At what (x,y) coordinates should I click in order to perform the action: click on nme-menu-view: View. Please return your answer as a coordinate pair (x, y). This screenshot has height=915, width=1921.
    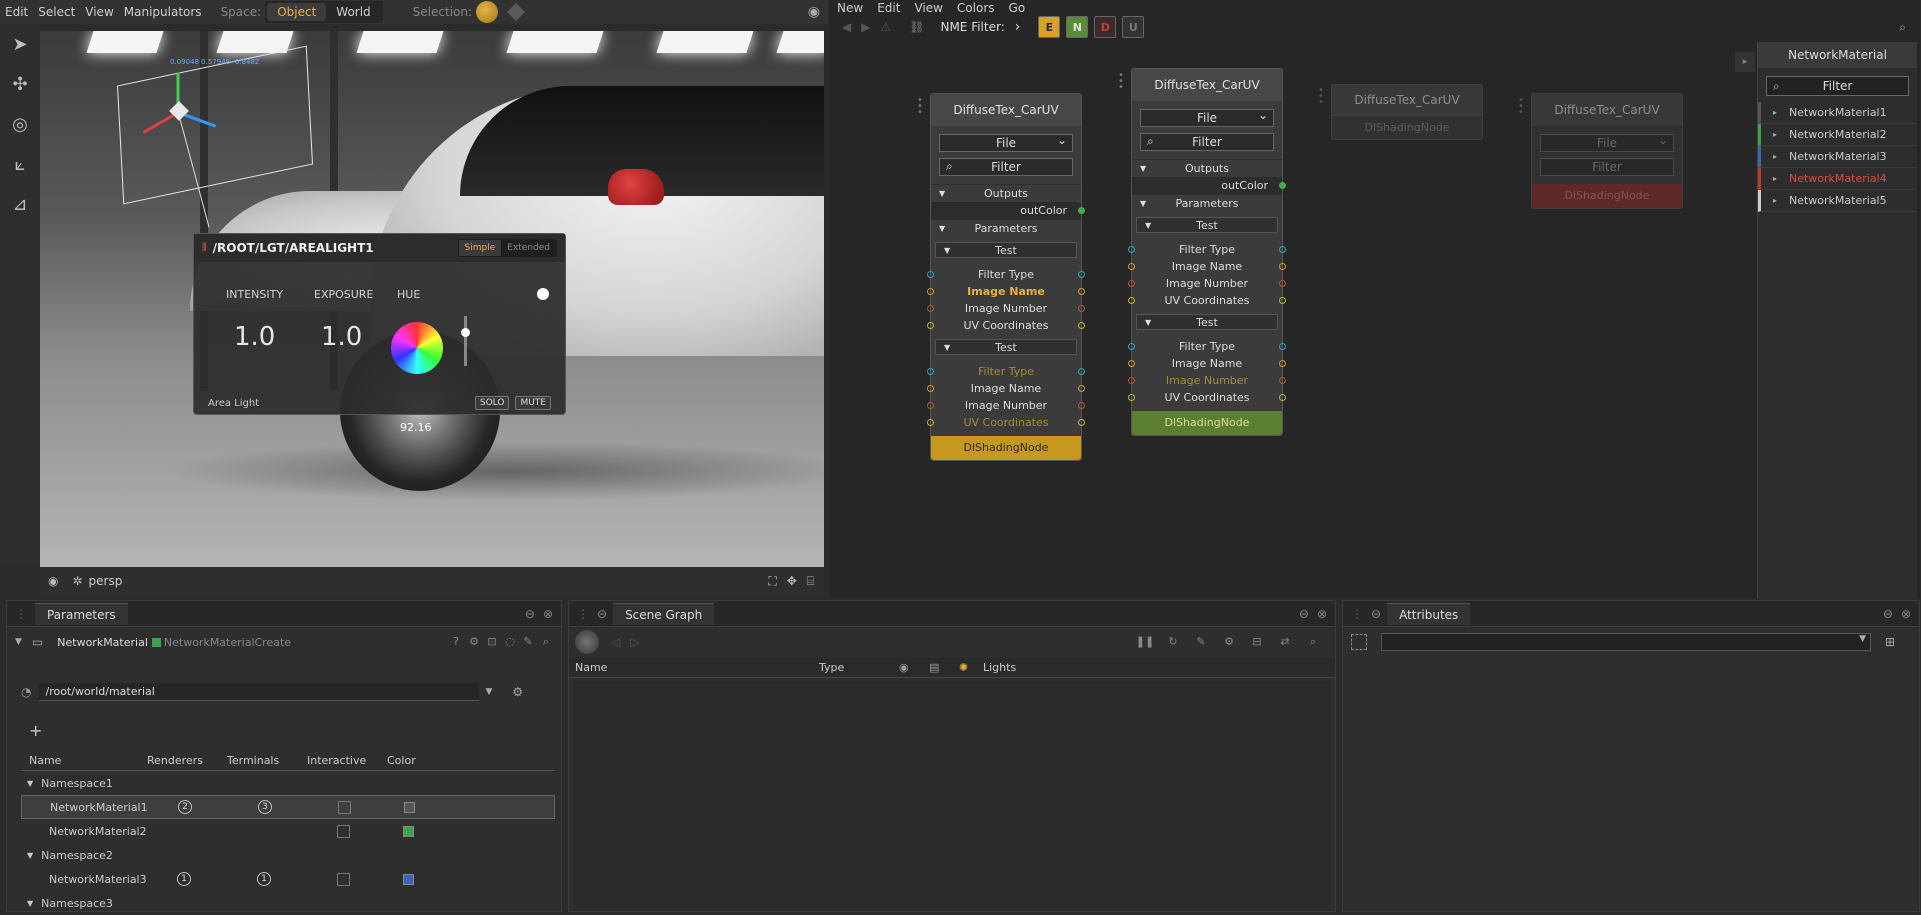
    Looking at the image, I should click on (928, 8).